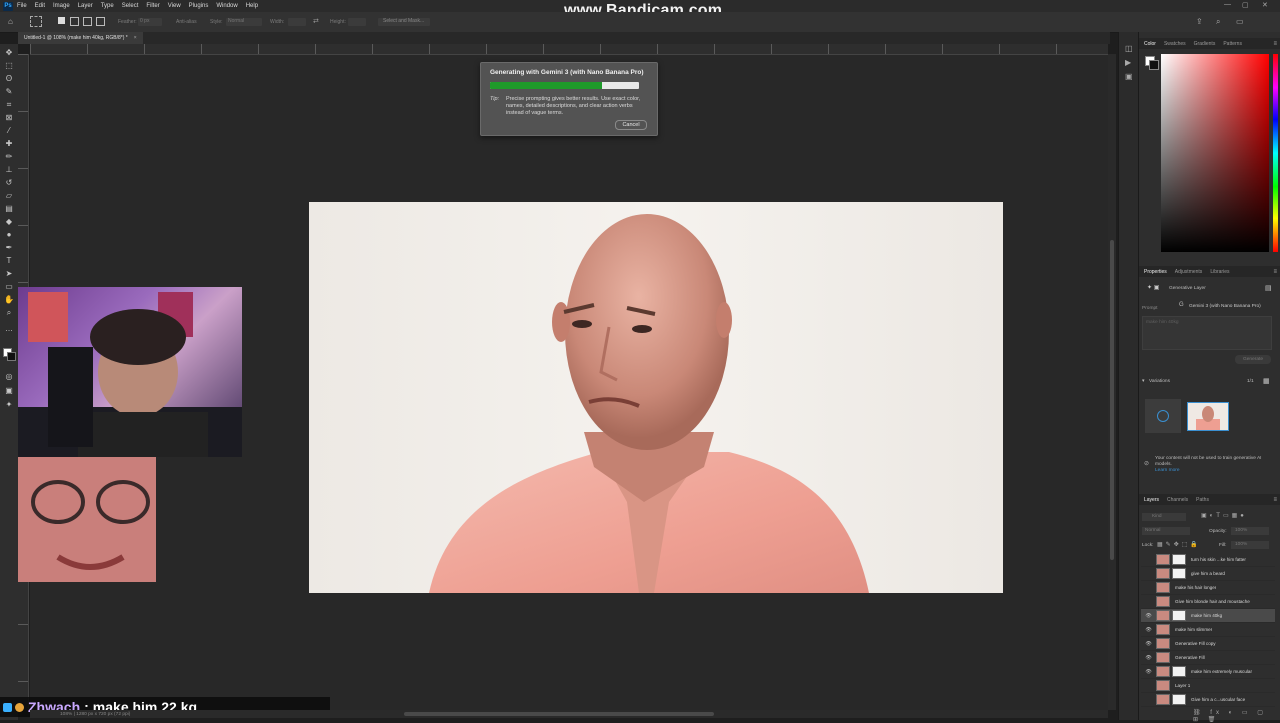 This screenshot has width=1280, height=723. I want to click on quick-mask-icon: ◎, so click(9, 376).